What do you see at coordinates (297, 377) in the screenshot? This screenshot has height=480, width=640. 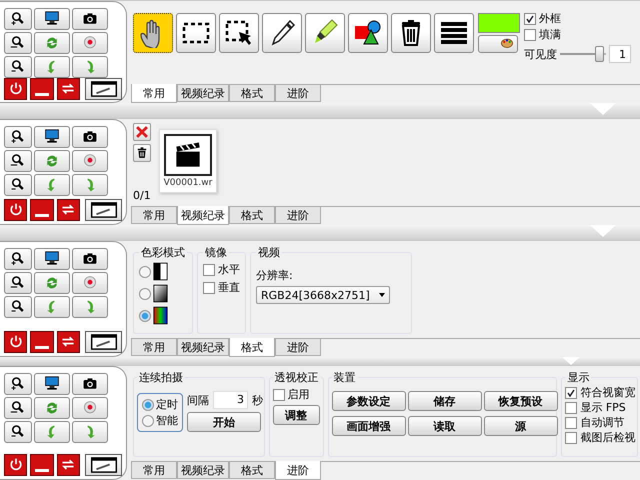 I see `group-title: 透视校正` at bounding box center [297, 377].